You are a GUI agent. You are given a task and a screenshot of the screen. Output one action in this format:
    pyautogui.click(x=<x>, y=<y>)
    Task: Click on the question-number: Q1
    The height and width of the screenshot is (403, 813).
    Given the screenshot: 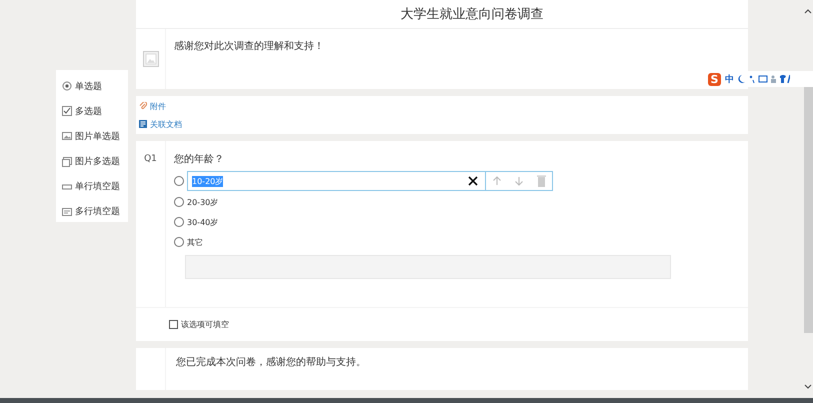 What is the action you would take?
    pyautogui.click(x=150, y=159)
    